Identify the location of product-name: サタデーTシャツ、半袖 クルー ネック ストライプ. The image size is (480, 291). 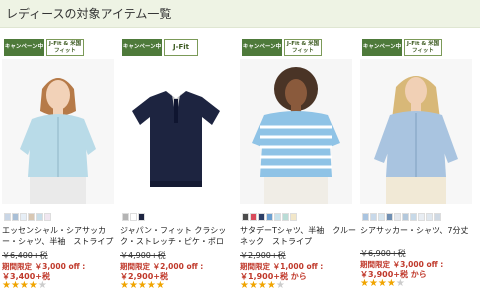
(298, 236).